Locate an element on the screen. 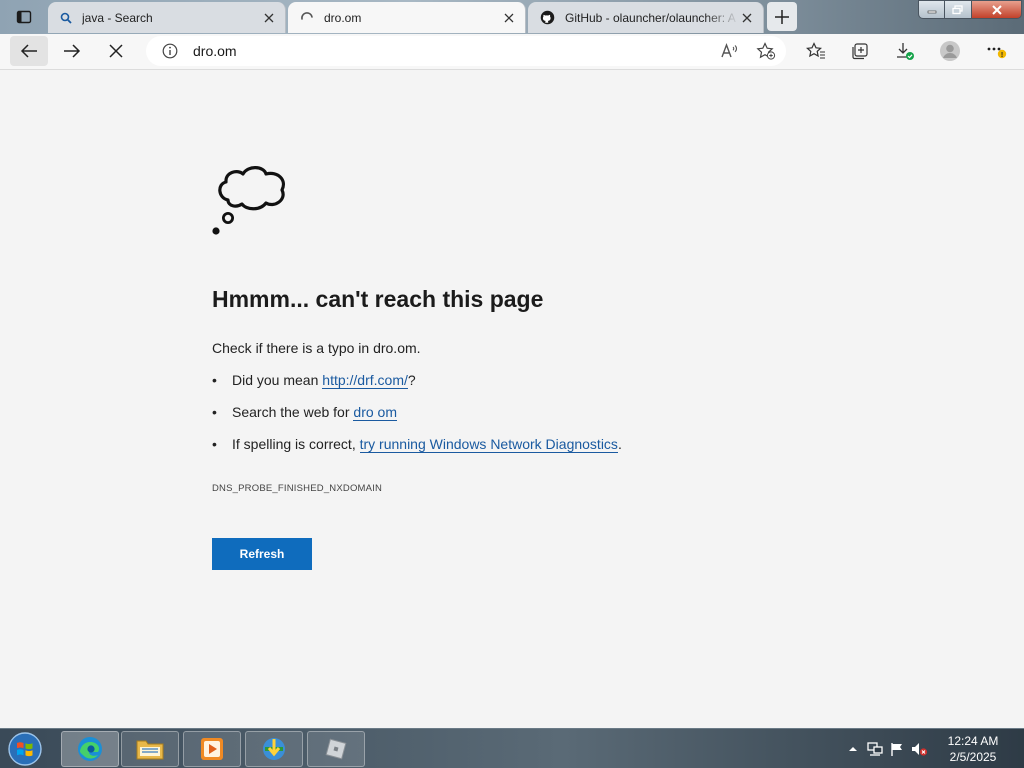 The height and width of the screenshot is (768, 1024). tab-title: dro.om is located at coordinates (343, 17).